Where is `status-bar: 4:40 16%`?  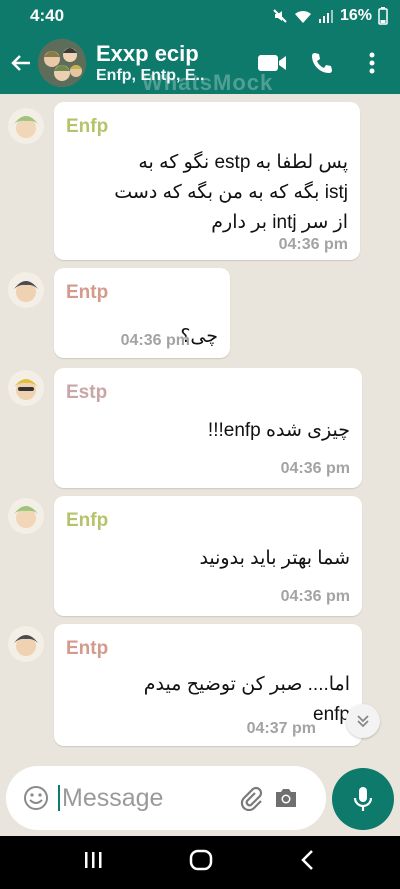 status-bar: 4:40 16% is located at coordinates (200, 16).